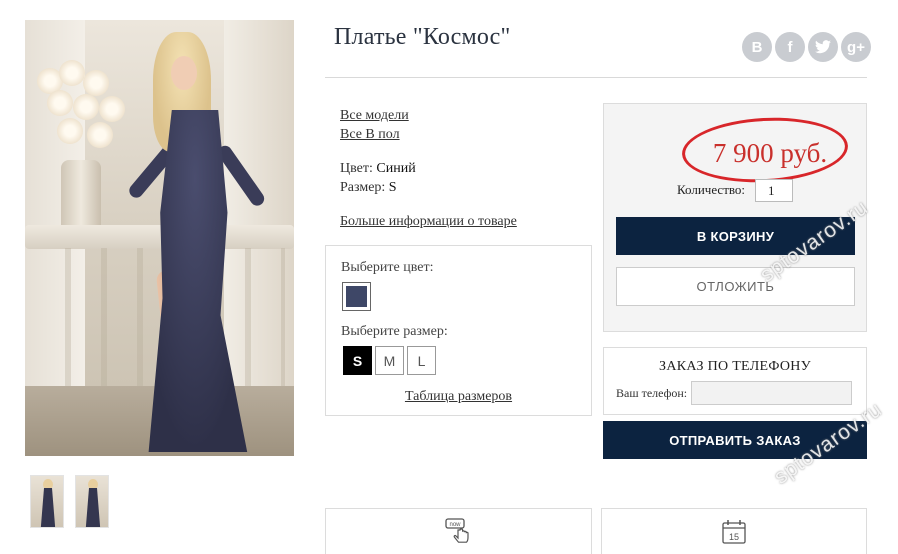  I want to click on phone-order-title: ЗАКАЗ ПО ТЕЛЕФОНУ, so click(735, 366).